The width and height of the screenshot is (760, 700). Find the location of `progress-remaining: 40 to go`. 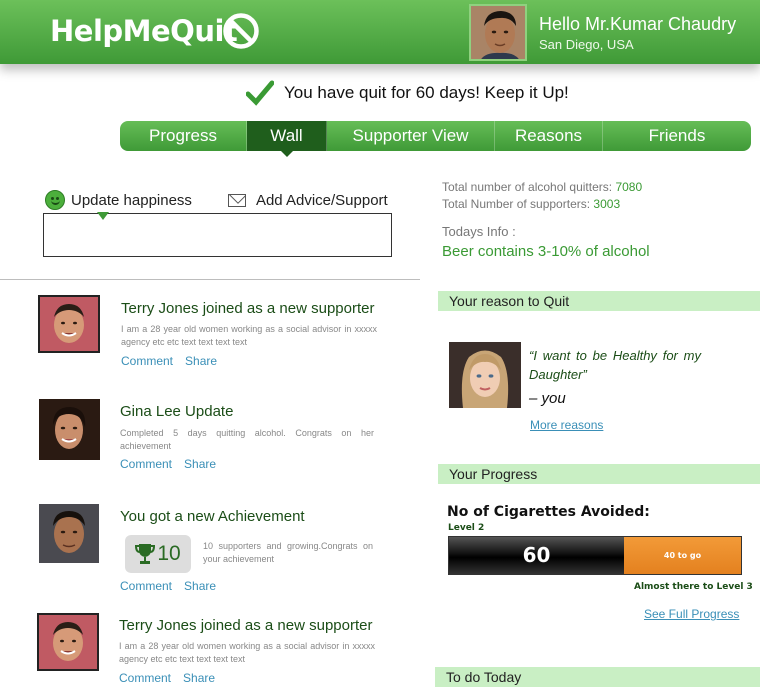

progress-remaining: 40 to go is located at coordinates (682, 555).